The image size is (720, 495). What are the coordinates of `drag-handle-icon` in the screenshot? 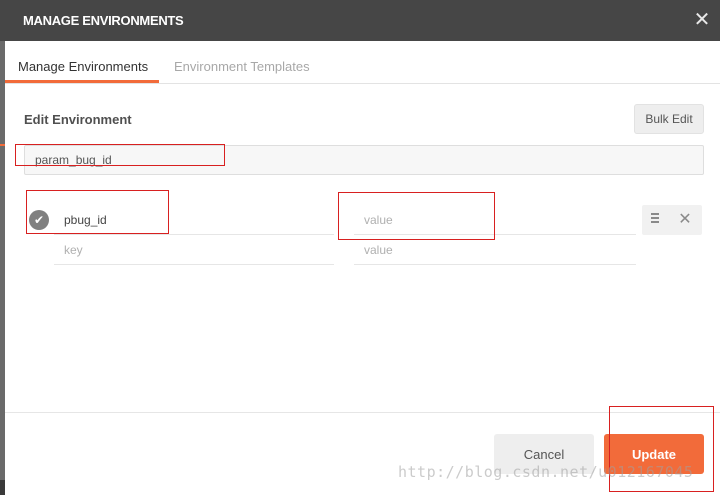 It's located at (656, 220).